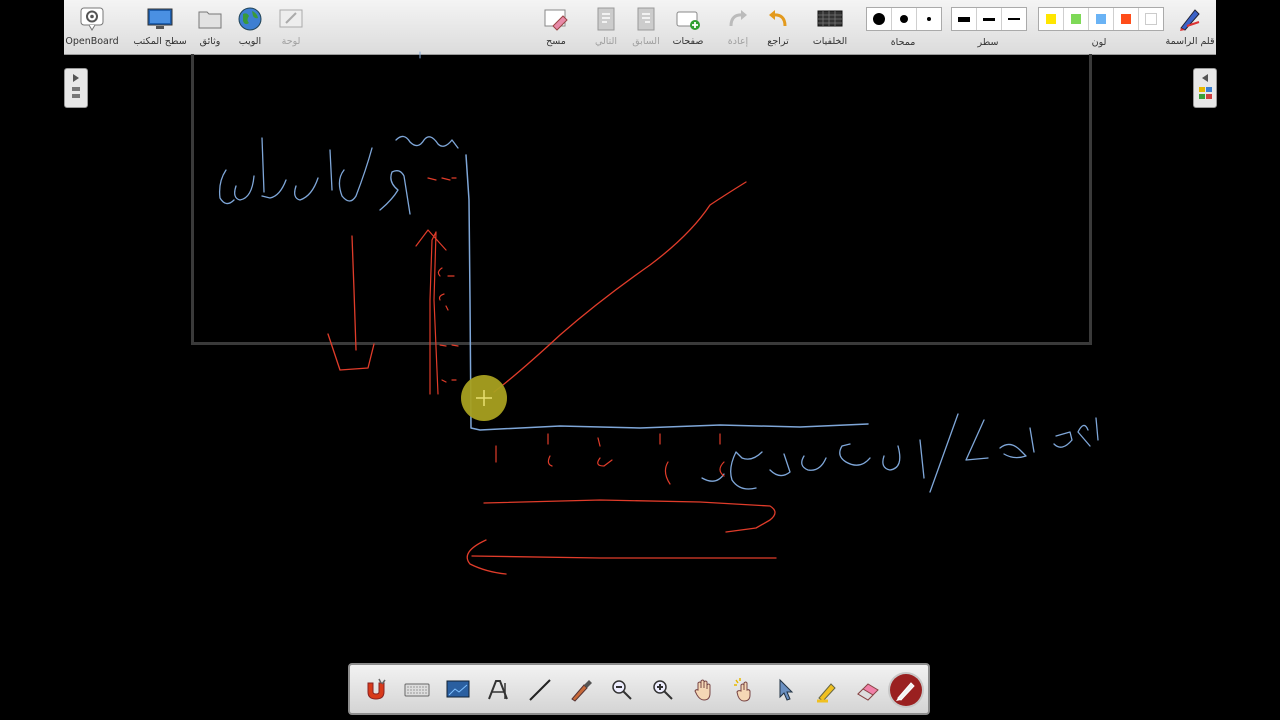 The height and width of the screenshot is (720, 1280). I want to click on highlighter-tool-button, so click(827, 690).